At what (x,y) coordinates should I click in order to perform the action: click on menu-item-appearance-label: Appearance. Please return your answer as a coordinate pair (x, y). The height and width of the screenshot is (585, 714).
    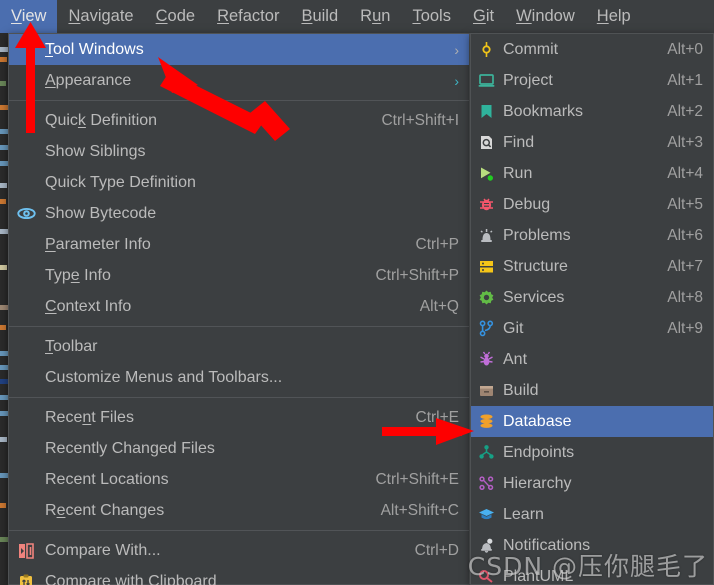
    Looking at the image, I should click on (88, 80).